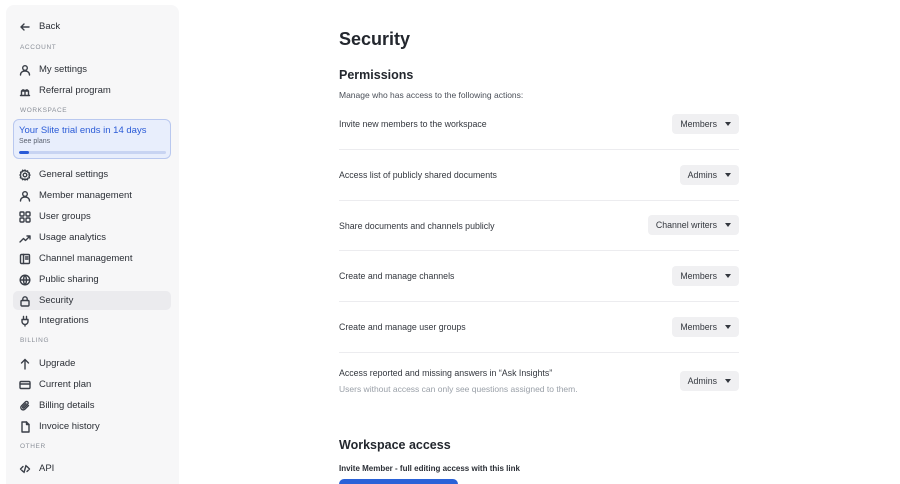  Describe the element at coordinates (38, 47) in the screenshot. I see `section-label-account: ACCOUNT` at that location.